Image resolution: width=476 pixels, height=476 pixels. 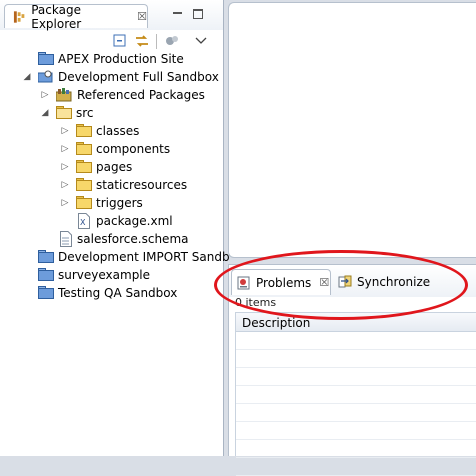 What do you see at coordinates (284, 282) in the screenshot?
I see `tab-problems-label: Problems` at bounding box center [284, 282].